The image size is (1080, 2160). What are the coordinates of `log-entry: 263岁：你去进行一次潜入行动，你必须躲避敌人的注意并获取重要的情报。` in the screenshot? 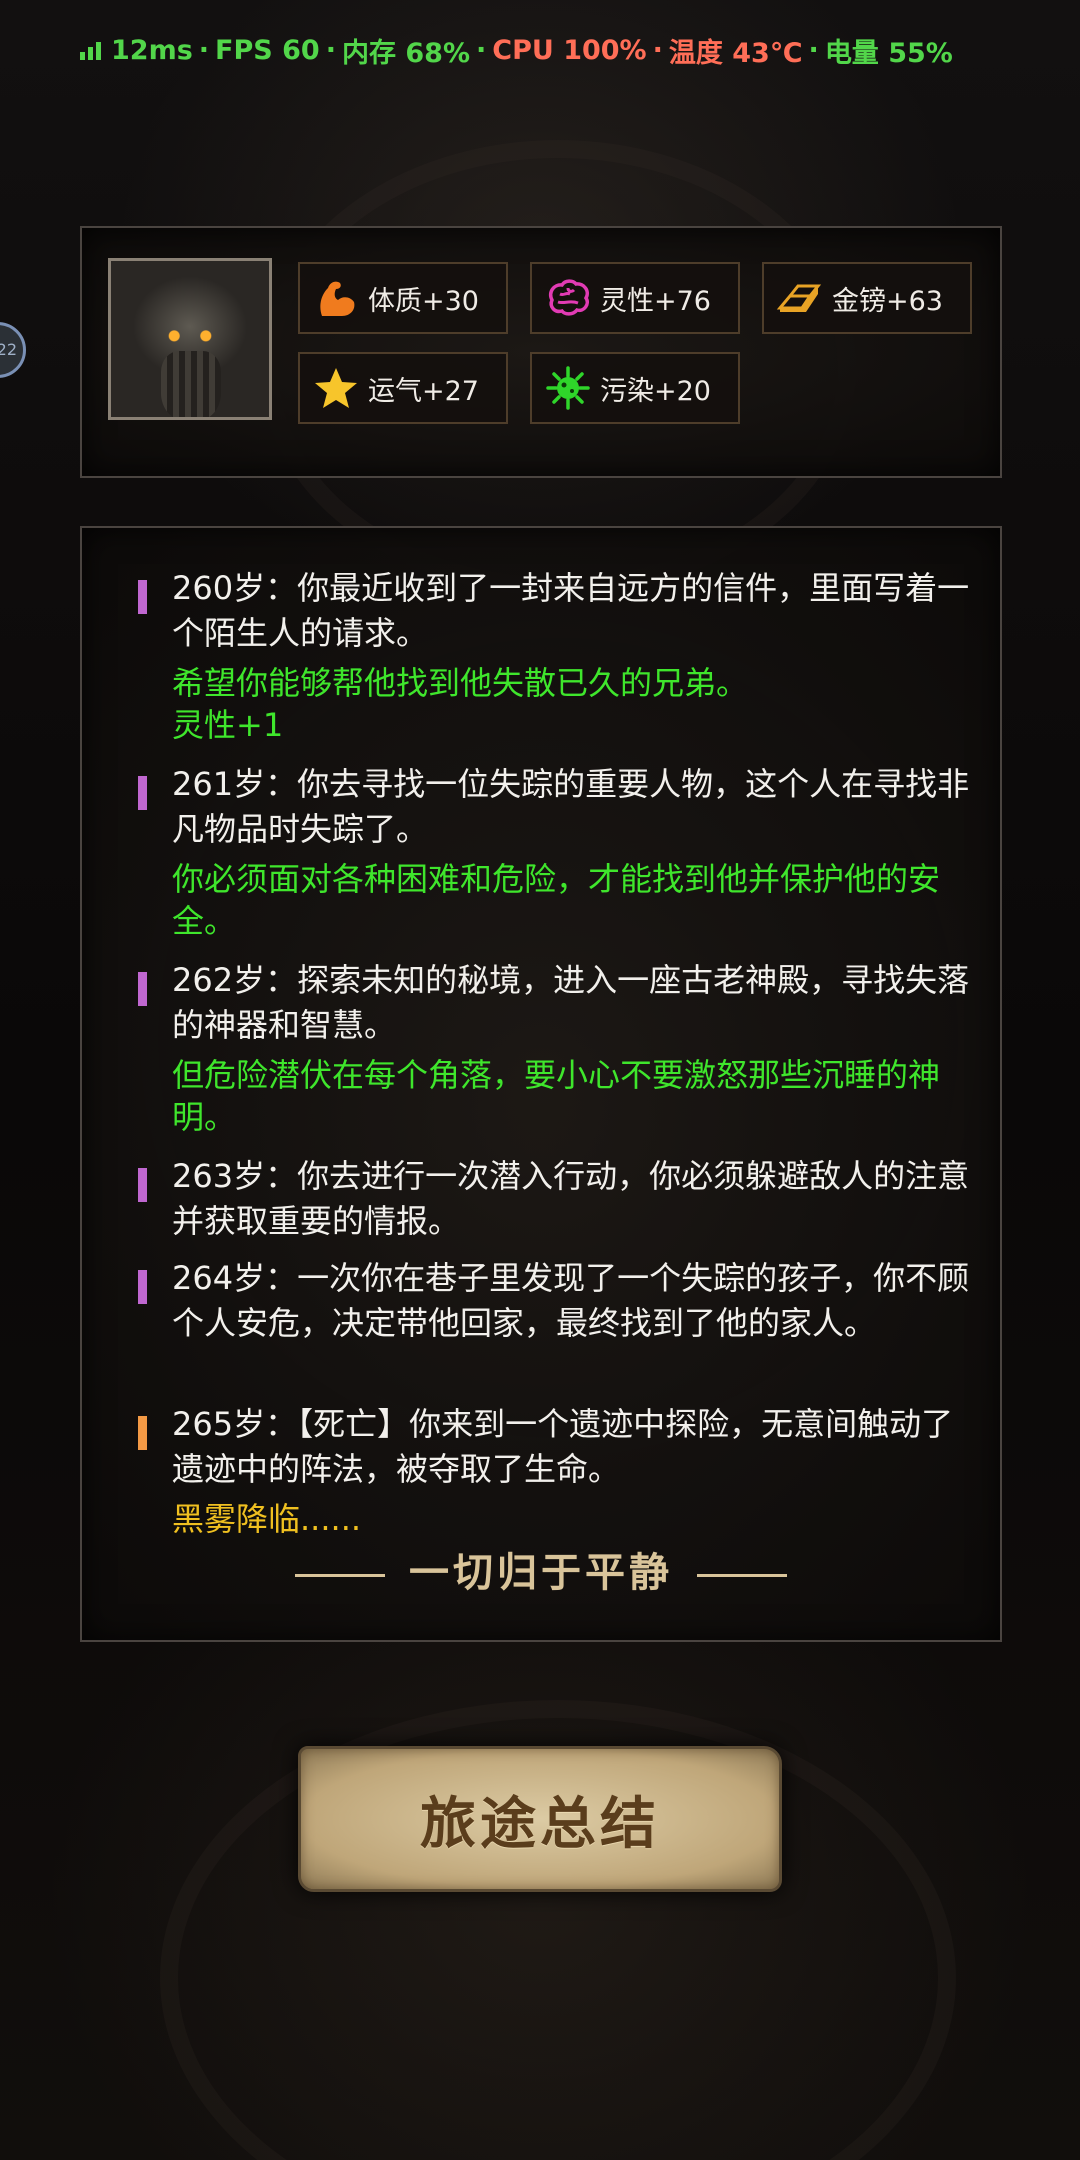 It's located at (552, 1199).